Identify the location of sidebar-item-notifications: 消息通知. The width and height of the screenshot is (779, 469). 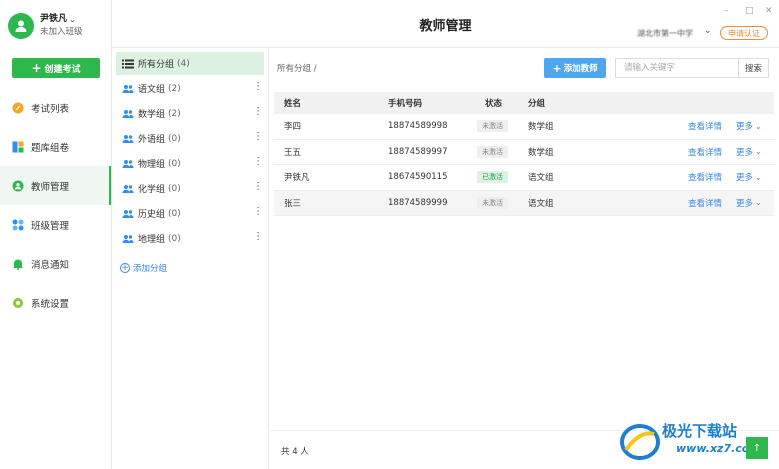
(55, 263).